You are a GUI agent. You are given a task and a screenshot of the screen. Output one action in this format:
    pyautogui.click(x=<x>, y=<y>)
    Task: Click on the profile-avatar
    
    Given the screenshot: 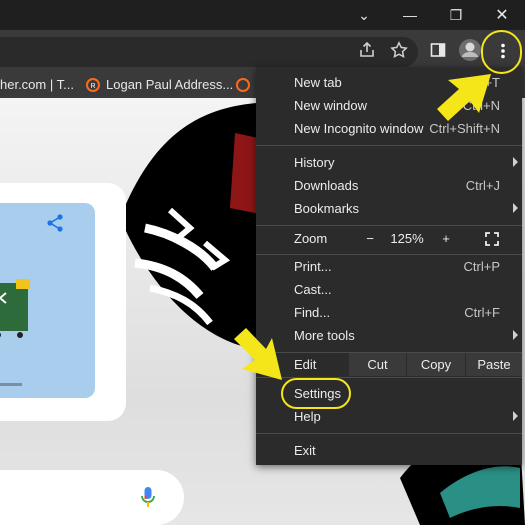 What is the action you would take?
    pyautogui.click(x=470, y=50)
    